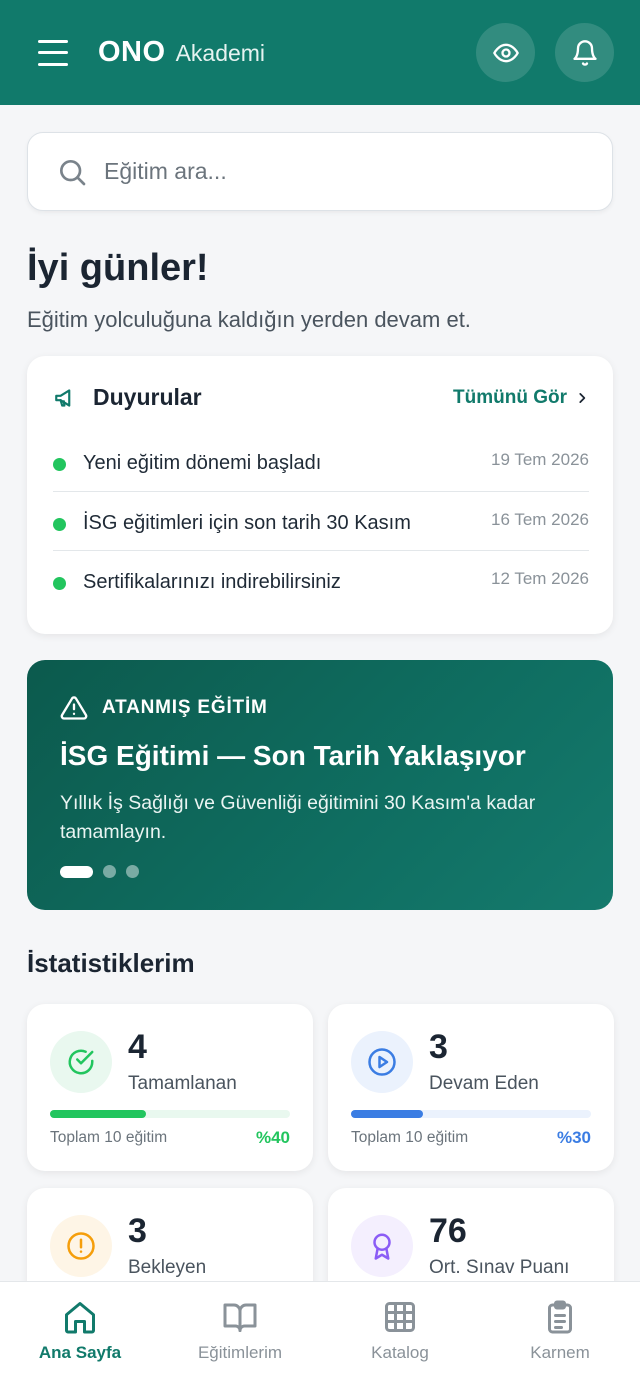  I want to click on stat-percent: %30, so click(573, 1137).